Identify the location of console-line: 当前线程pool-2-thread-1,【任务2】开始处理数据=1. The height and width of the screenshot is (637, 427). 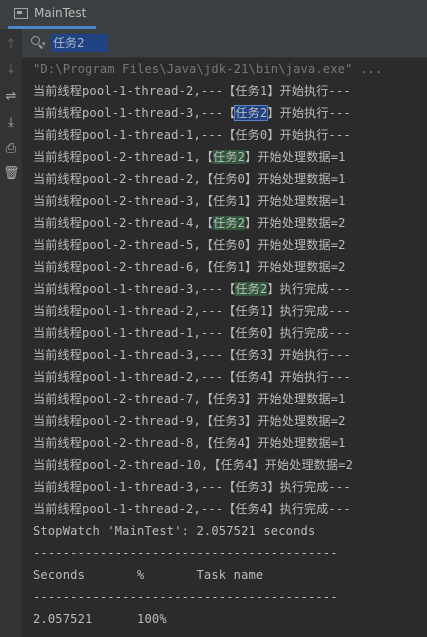
(189, 157).